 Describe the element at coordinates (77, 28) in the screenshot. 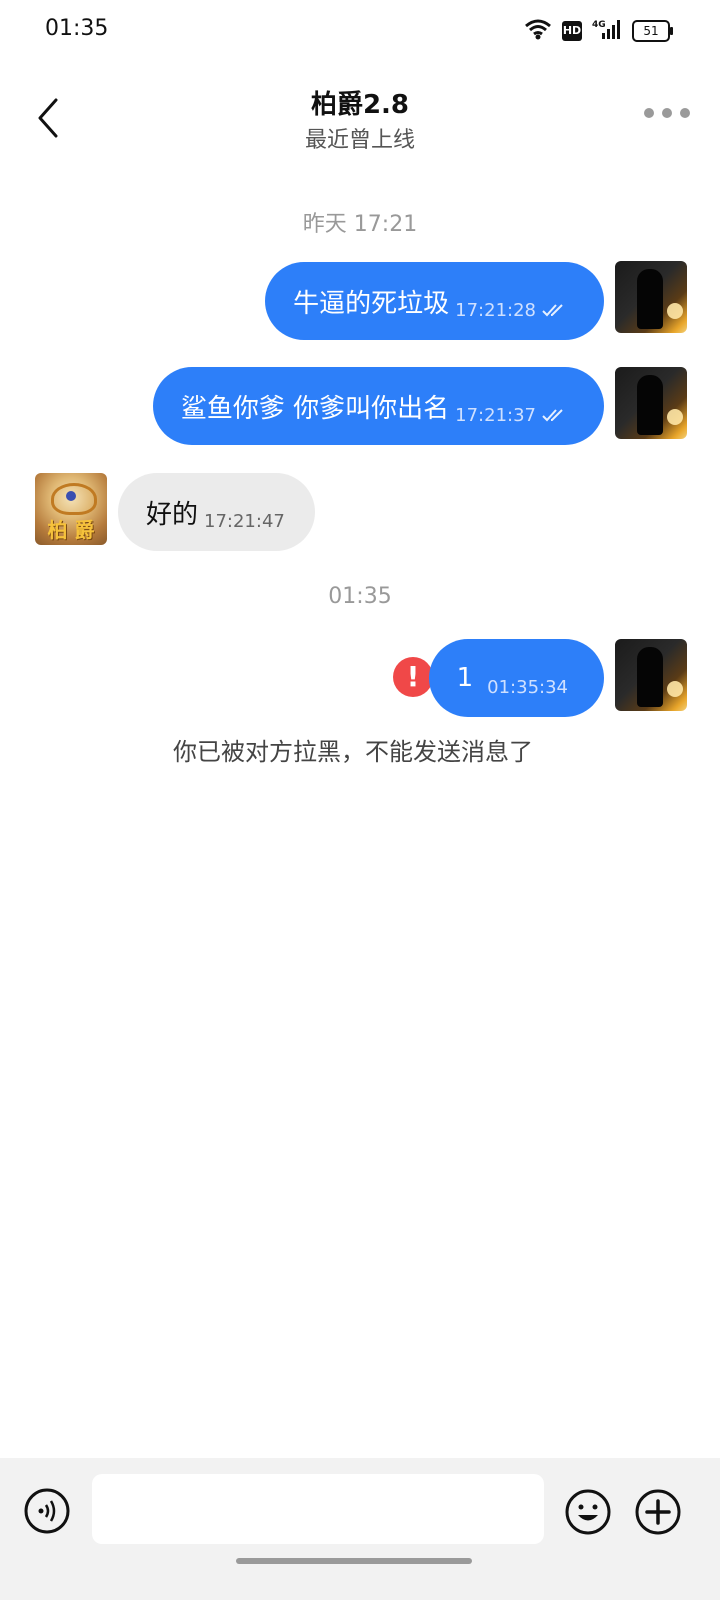

I see `status-time: 01:35` at that location.